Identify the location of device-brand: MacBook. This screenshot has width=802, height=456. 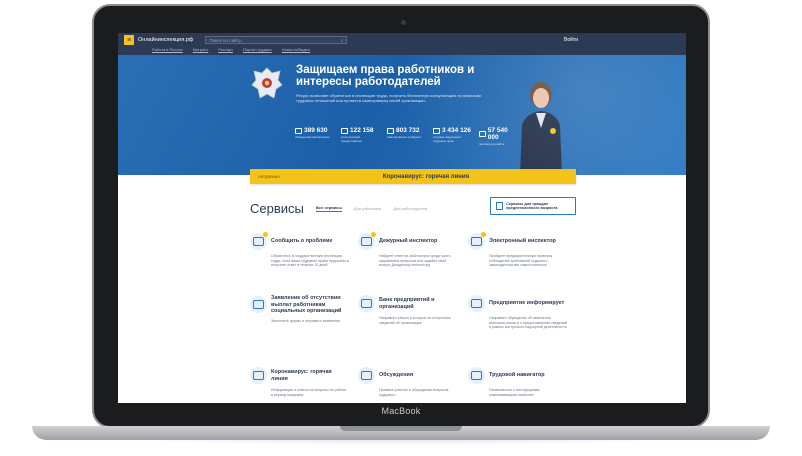
(401, 411).